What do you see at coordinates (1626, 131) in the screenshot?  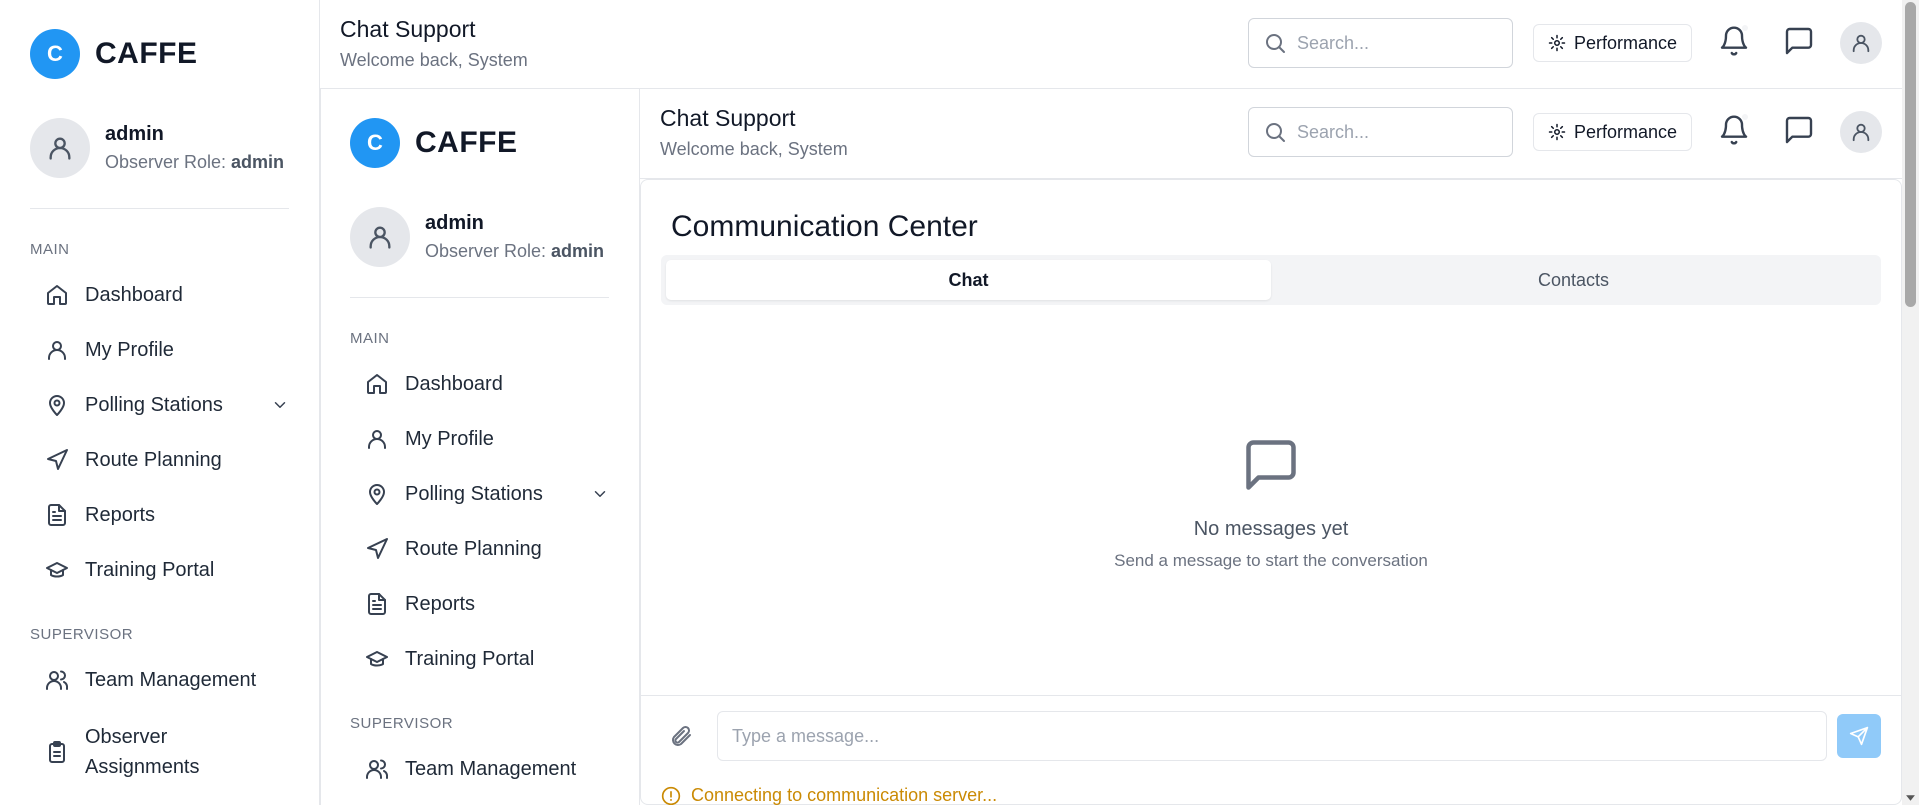 I see `performance-label: Performance` at bounding box center [1626, 131].